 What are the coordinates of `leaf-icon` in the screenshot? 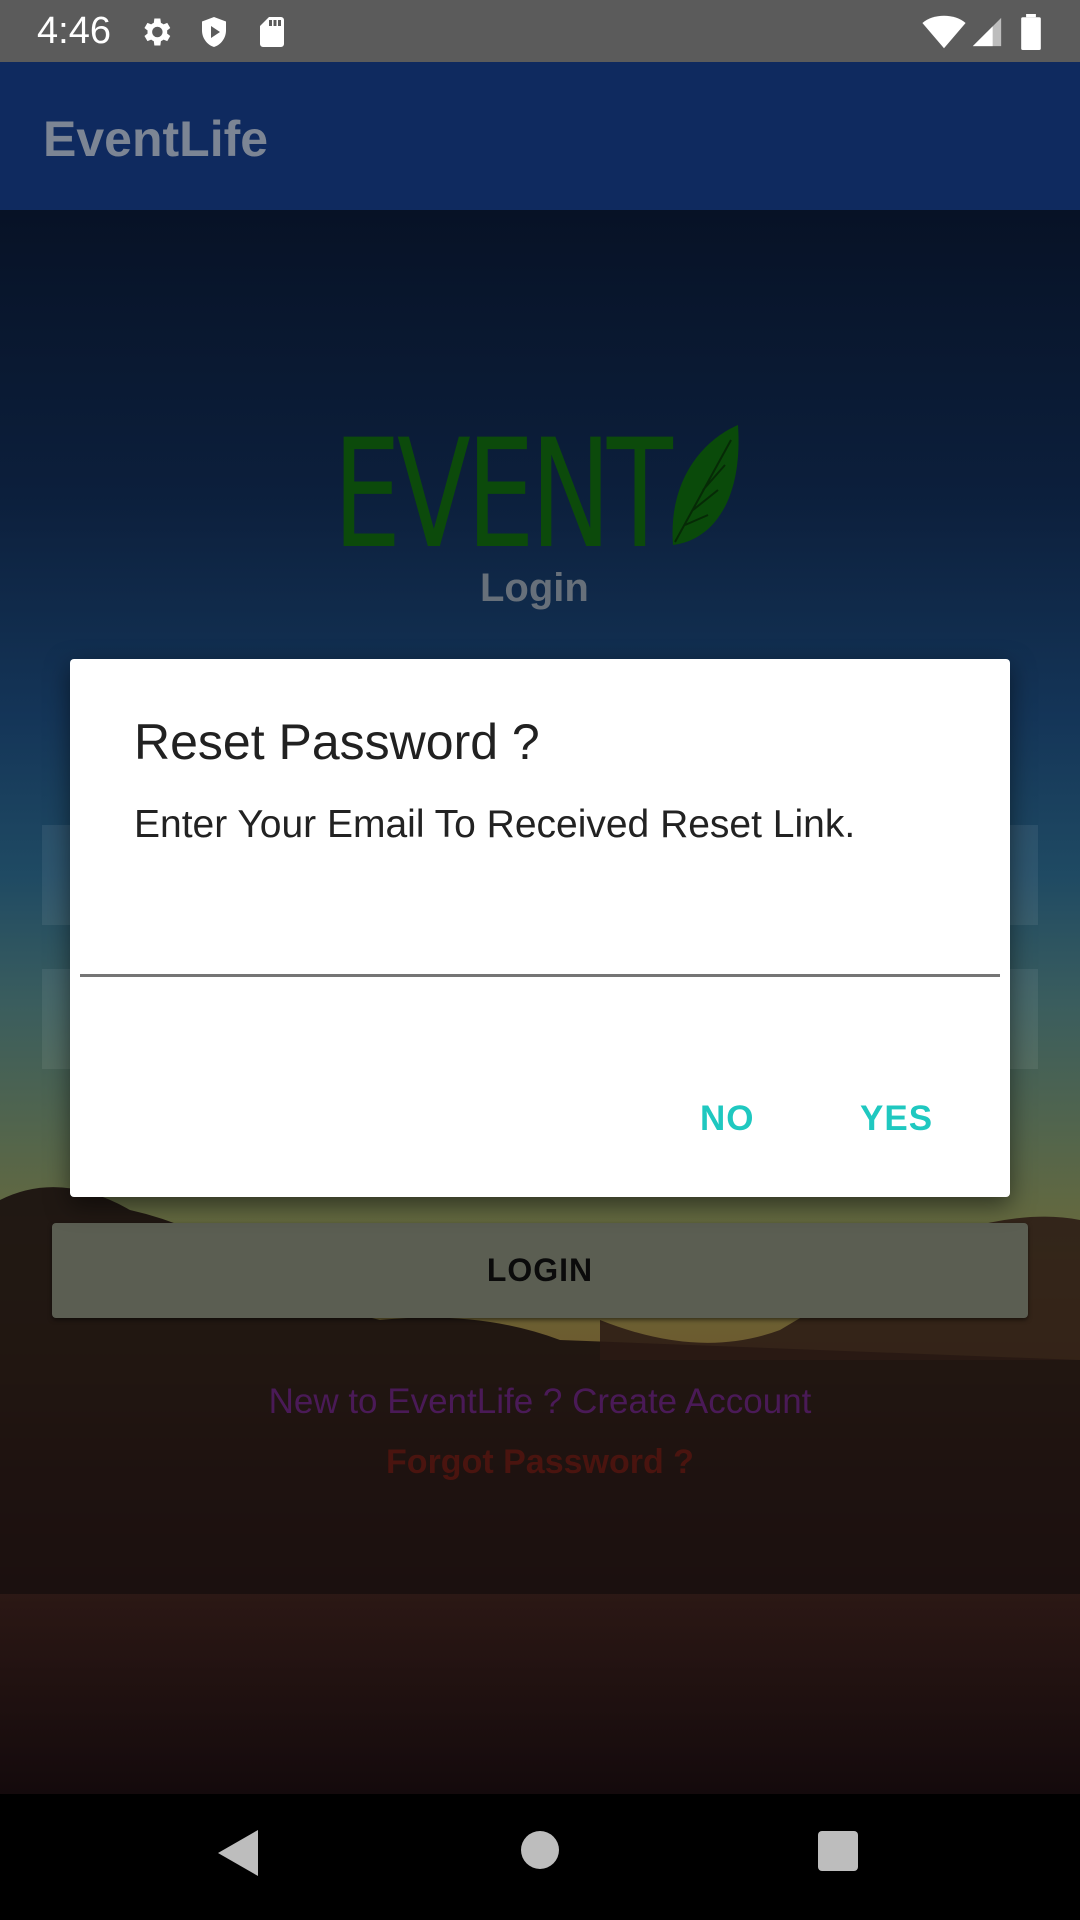 It's located at (705, 485).